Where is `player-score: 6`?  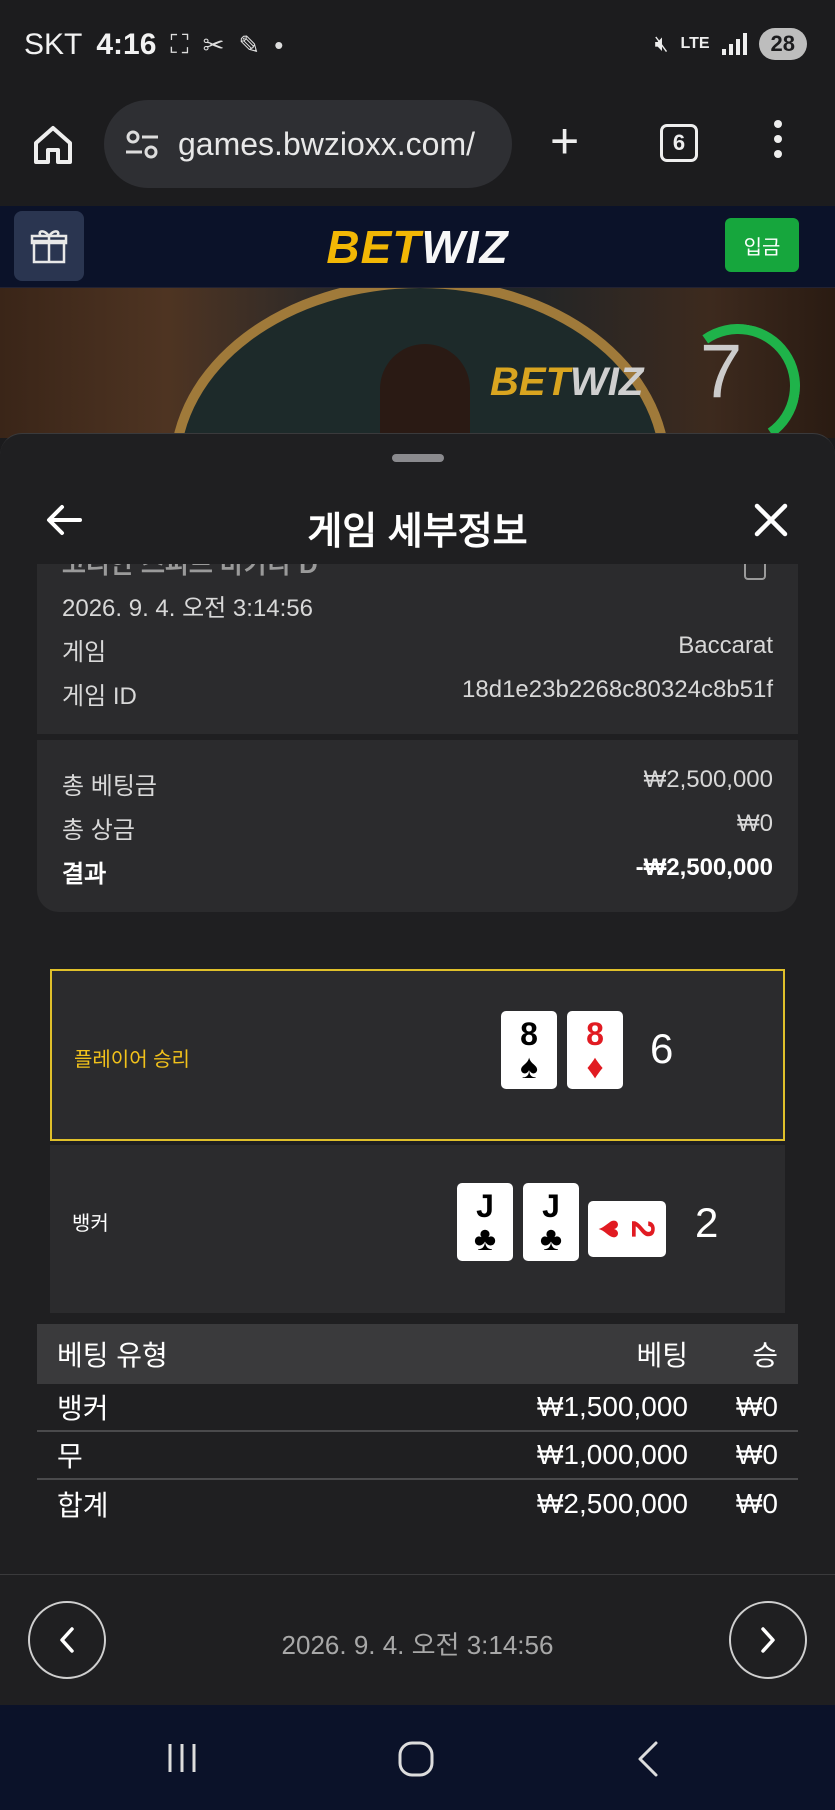 player-score: 6 is located at coordinates (662, 1048).